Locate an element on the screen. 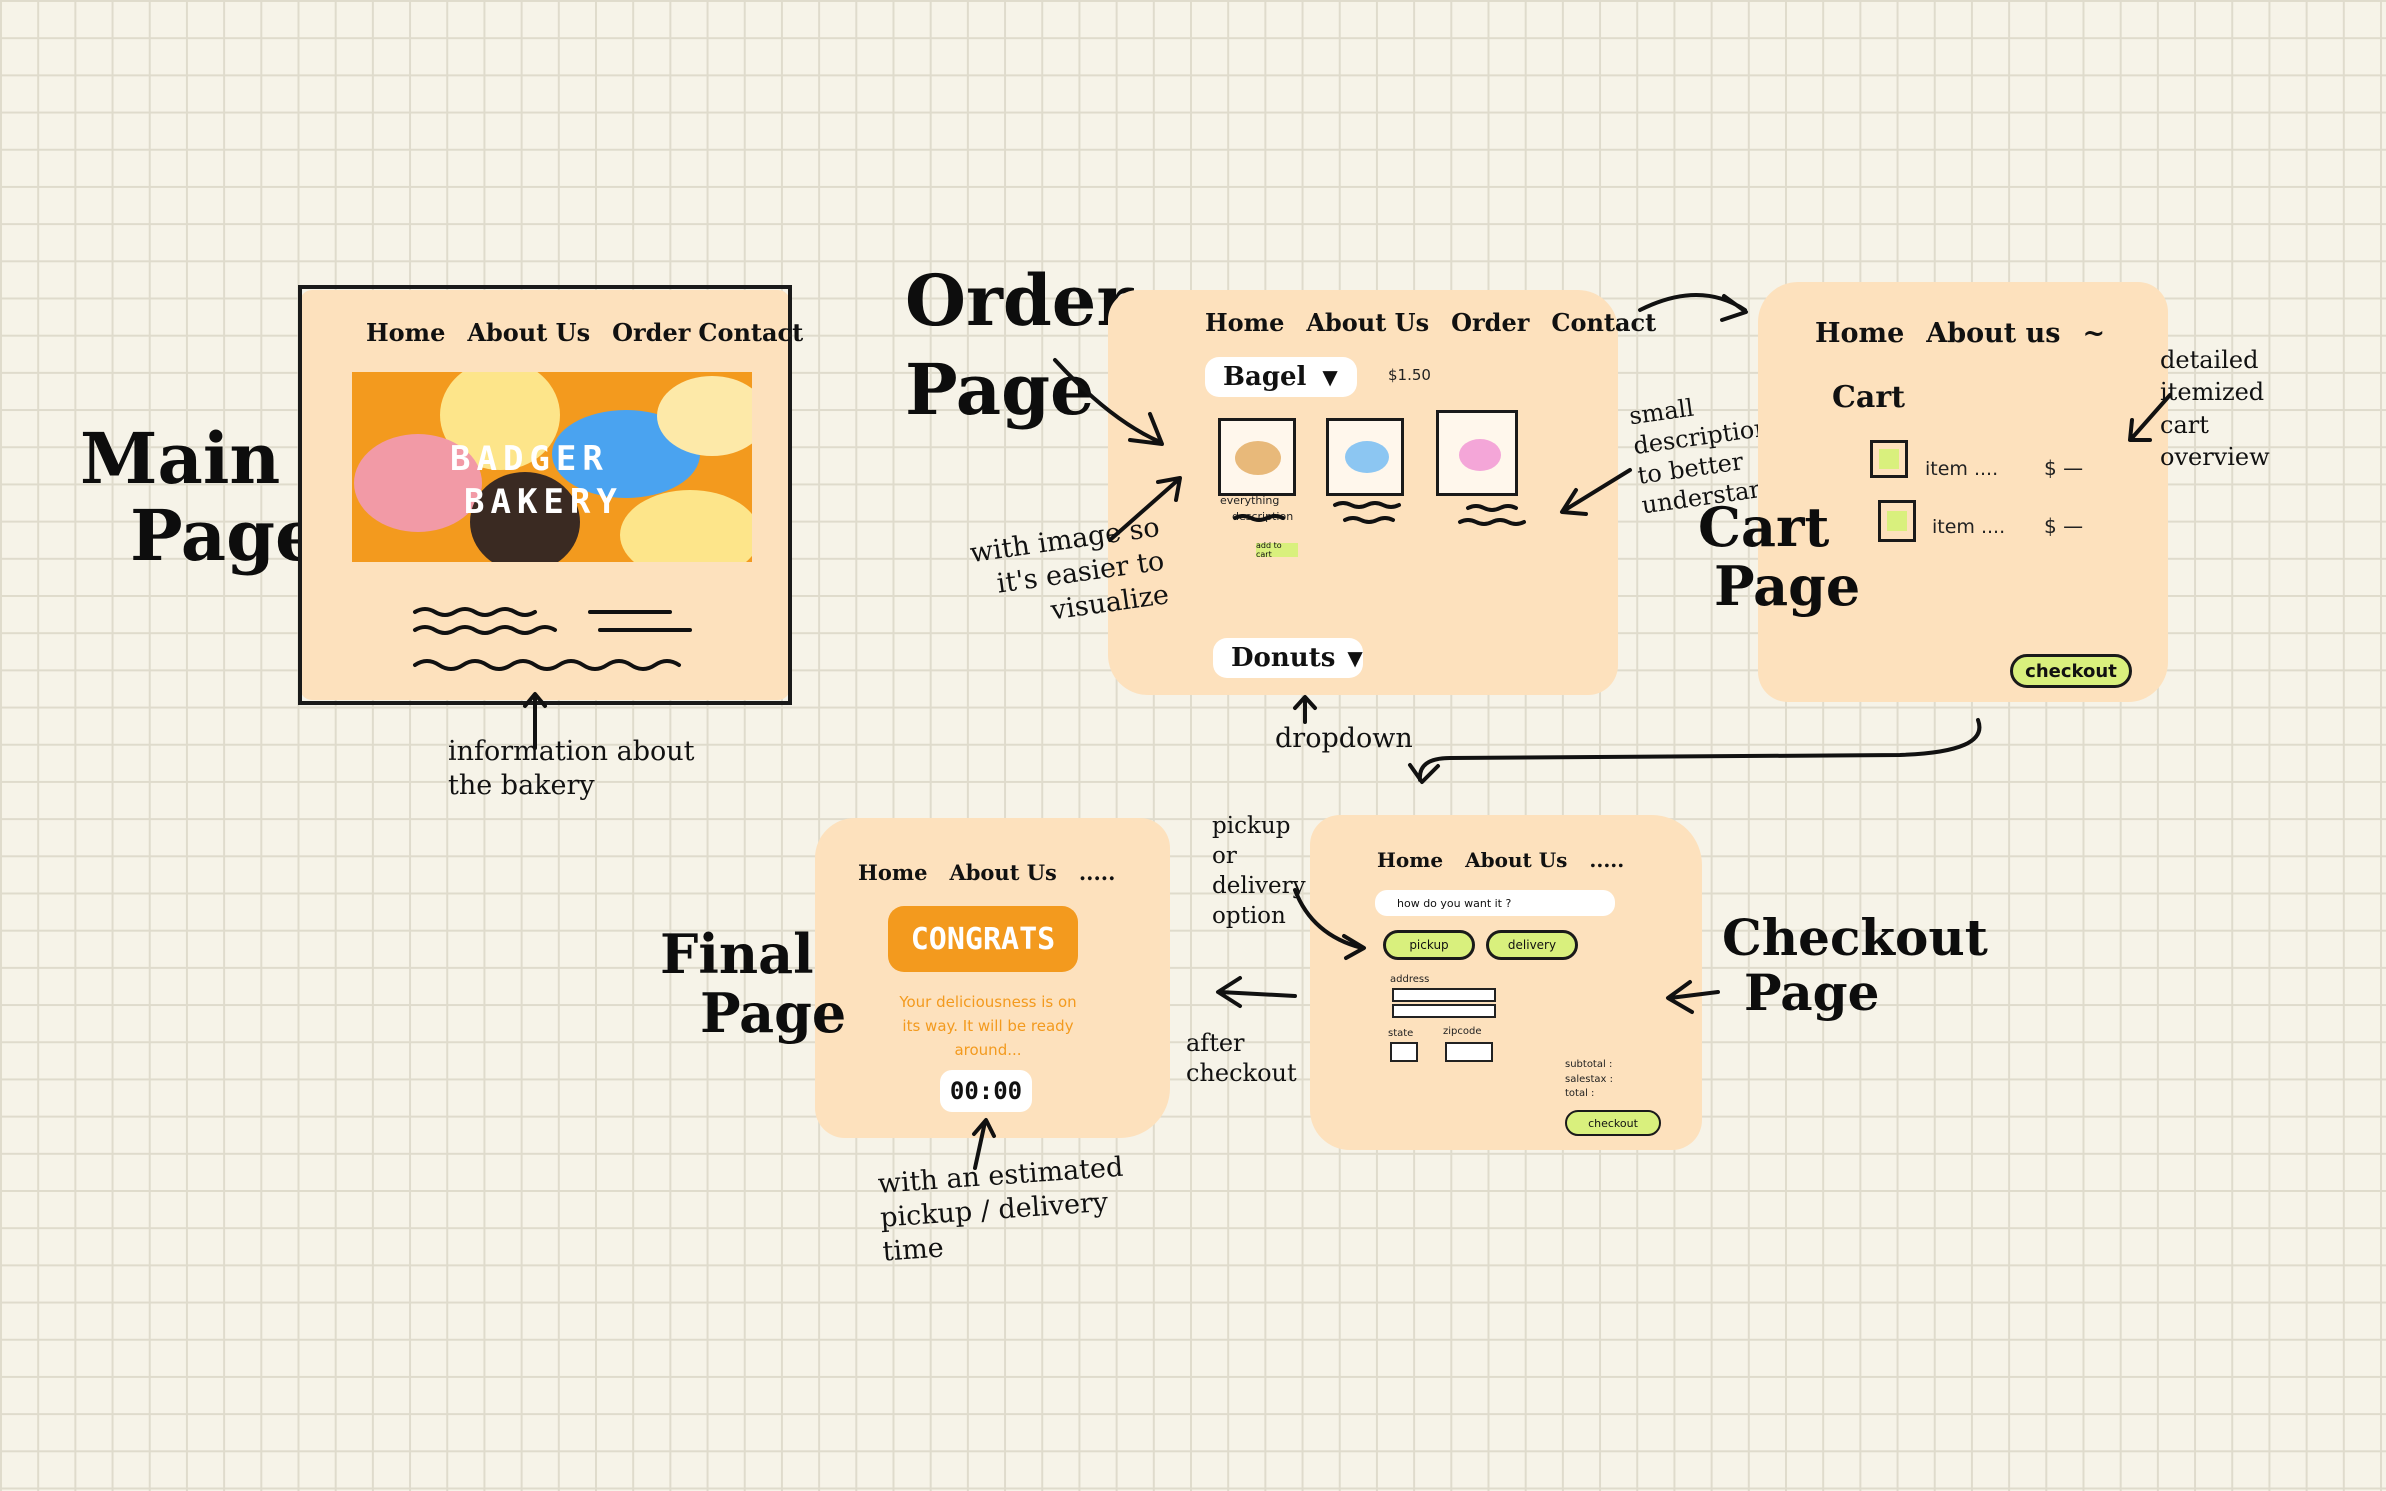 The height and width of the screenshot is (1491, 2386). product-card-blue is located at coordinates (1365, 457).